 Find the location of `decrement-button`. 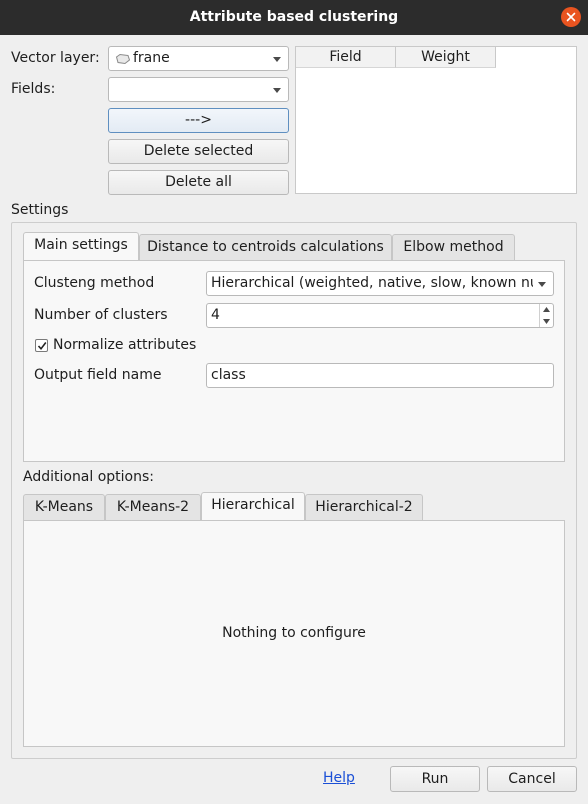

decrement-button is located at coordinates (546, 321).